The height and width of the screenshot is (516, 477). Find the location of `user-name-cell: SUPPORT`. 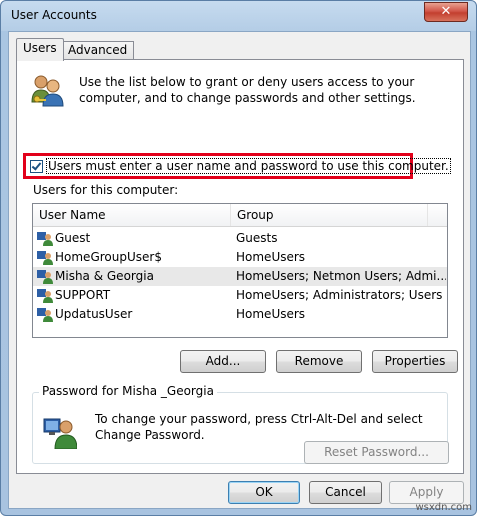

user-name-cell: SUPPORT is located at coordinates (83, 295).